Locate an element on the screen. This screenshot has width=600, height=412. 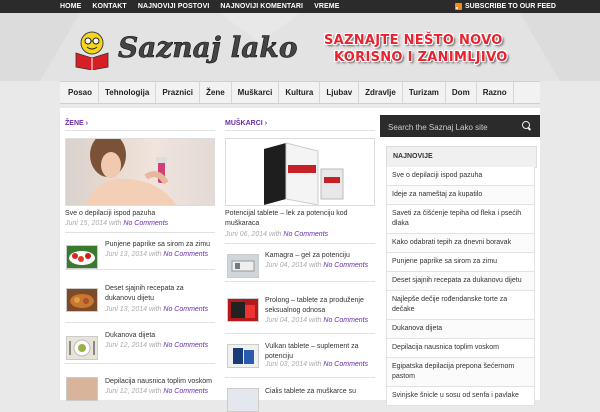
thumb-depilacija-nausnica is located at coordinates (82, 389).